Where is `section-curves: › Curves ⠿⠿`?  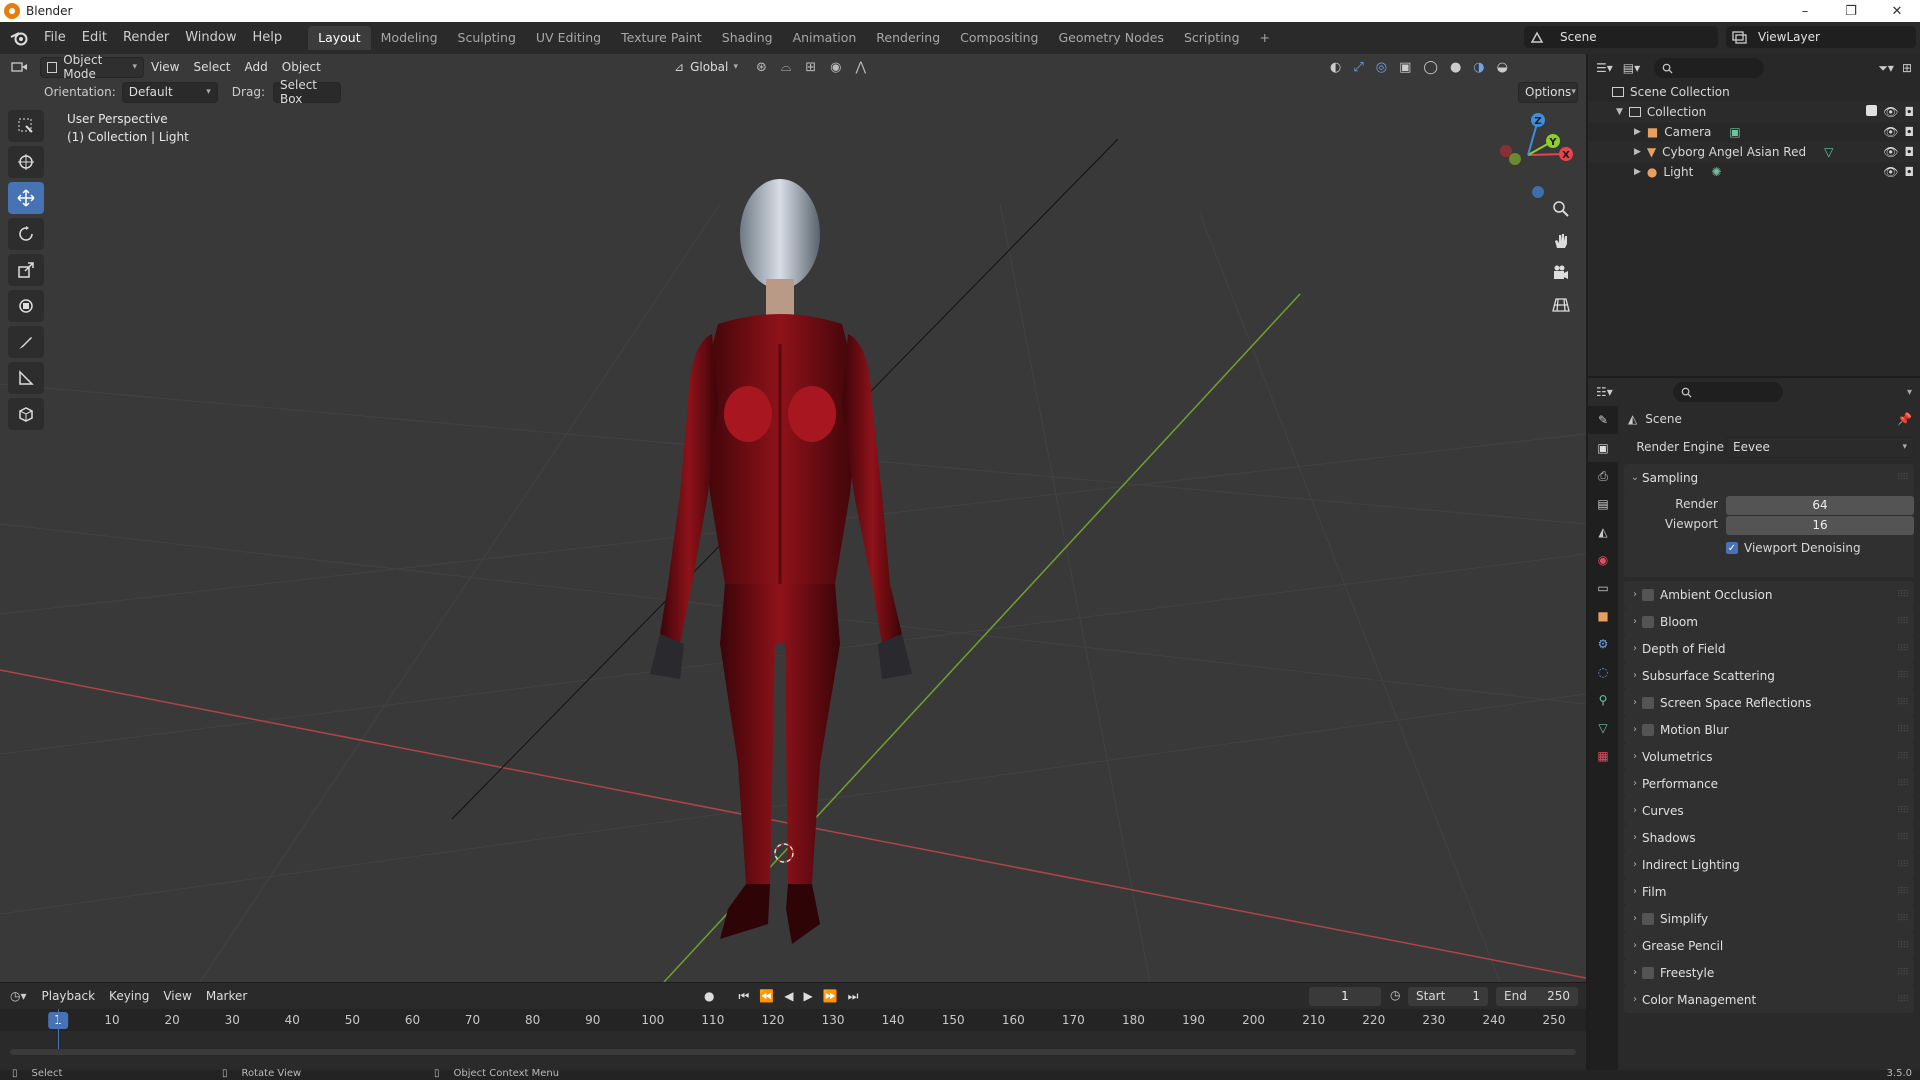
section-curves: › Curves ⠿⠿ is located at coordinates (1769, 810).